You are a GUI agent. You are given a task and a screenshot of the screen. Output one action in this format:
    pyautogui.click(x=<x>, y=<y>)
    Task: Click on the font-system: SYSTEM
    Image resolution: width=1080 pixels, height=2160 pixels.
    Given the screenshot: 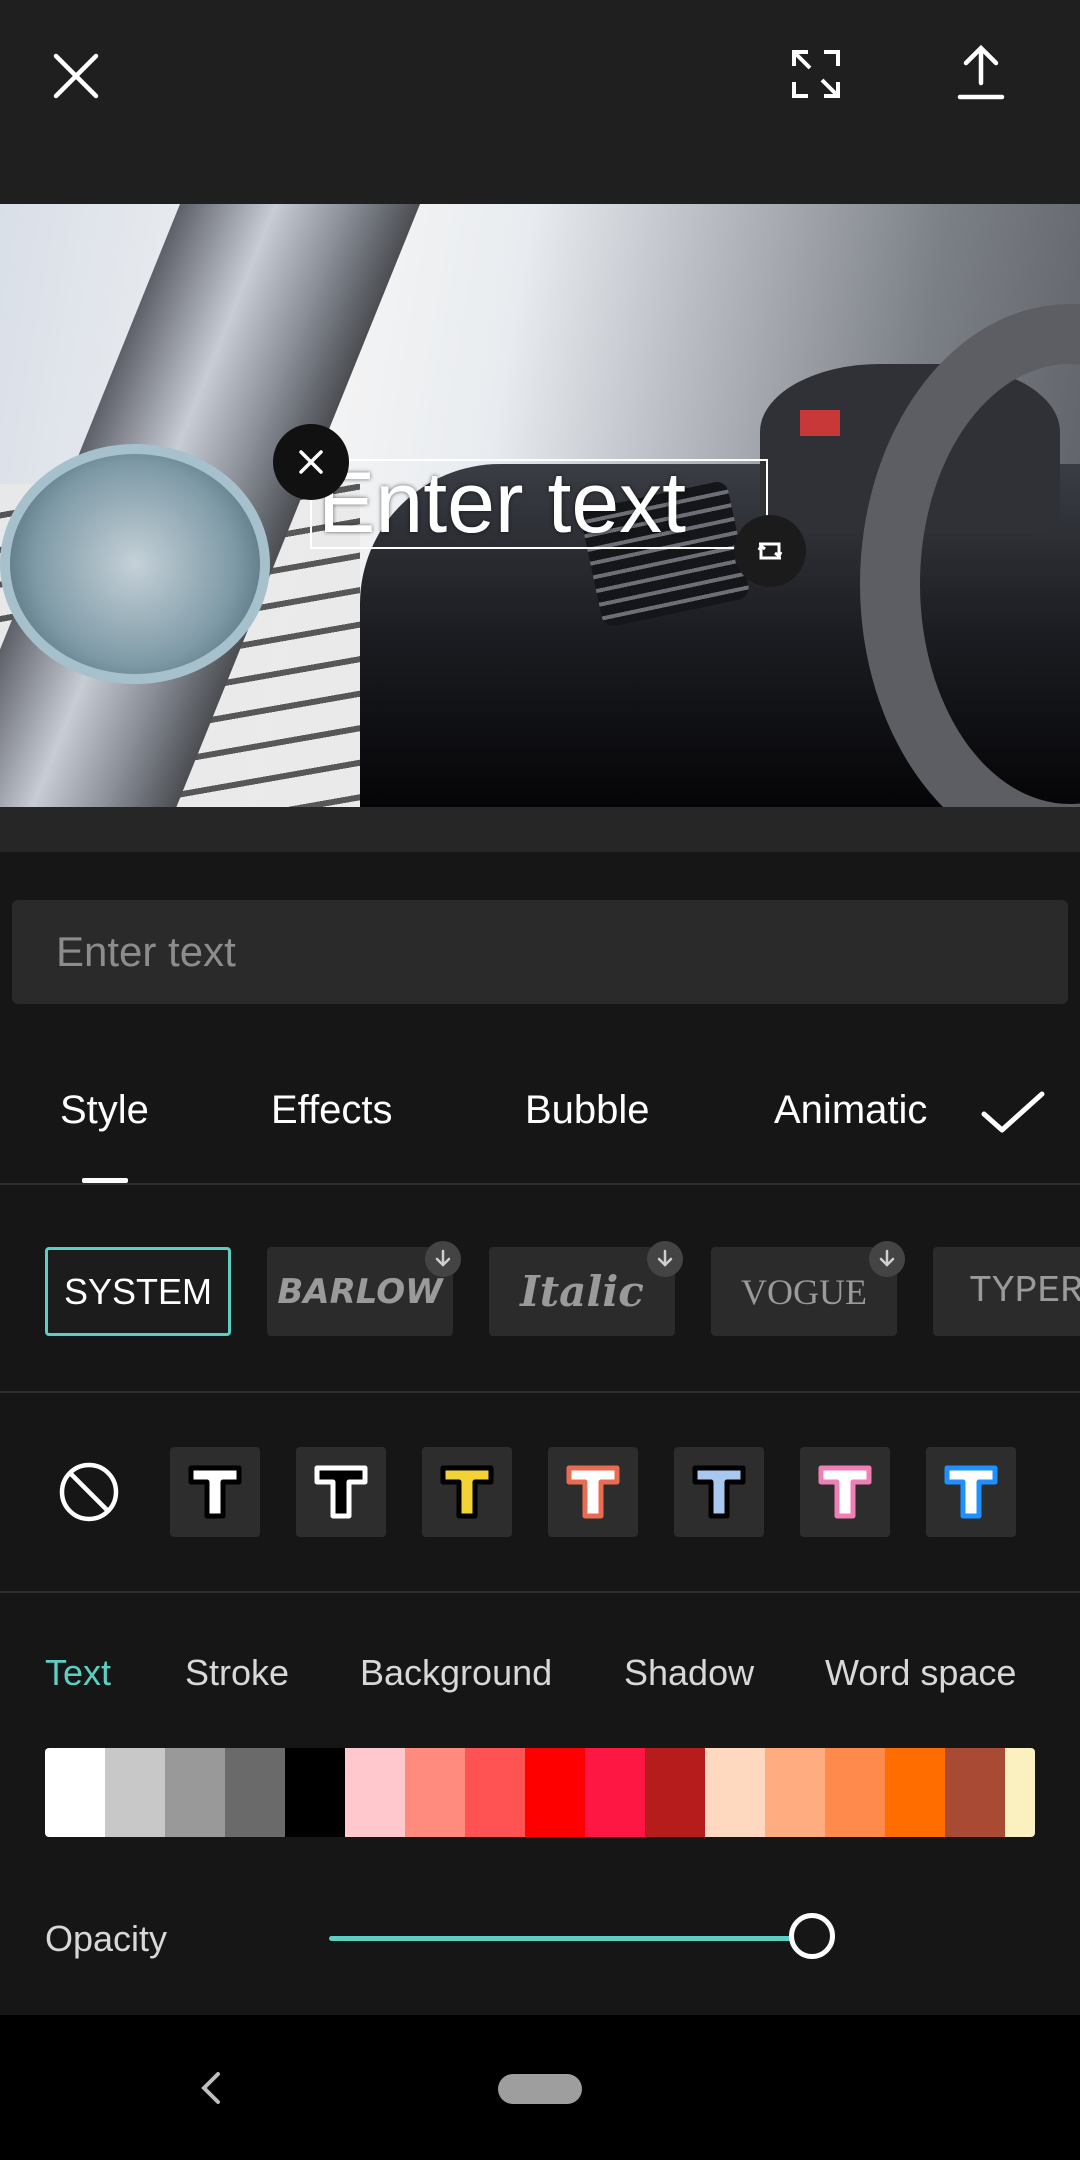 What is the action you would take?
    pyautogui.click(x=138, y=1291)
    